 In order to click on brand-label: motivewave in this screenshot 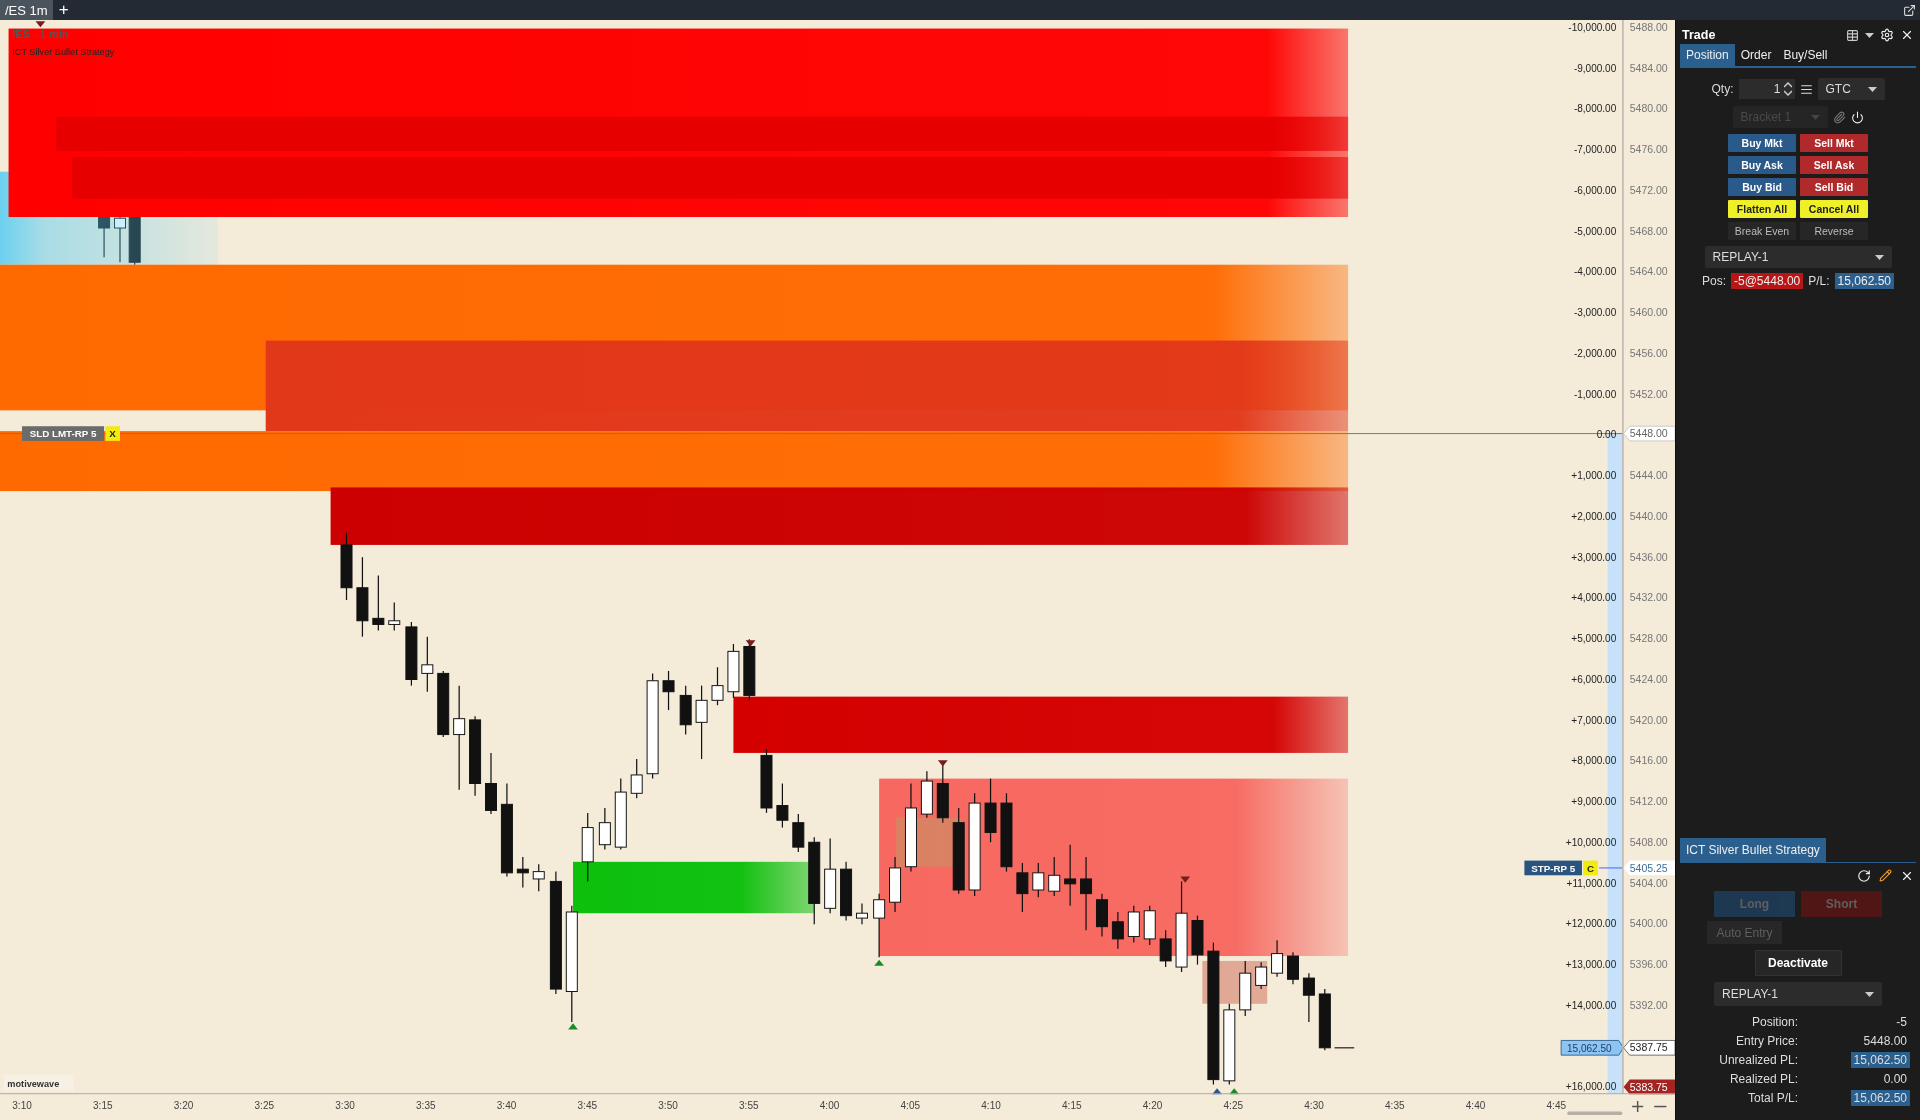, I will do `click(38, 1082)`.